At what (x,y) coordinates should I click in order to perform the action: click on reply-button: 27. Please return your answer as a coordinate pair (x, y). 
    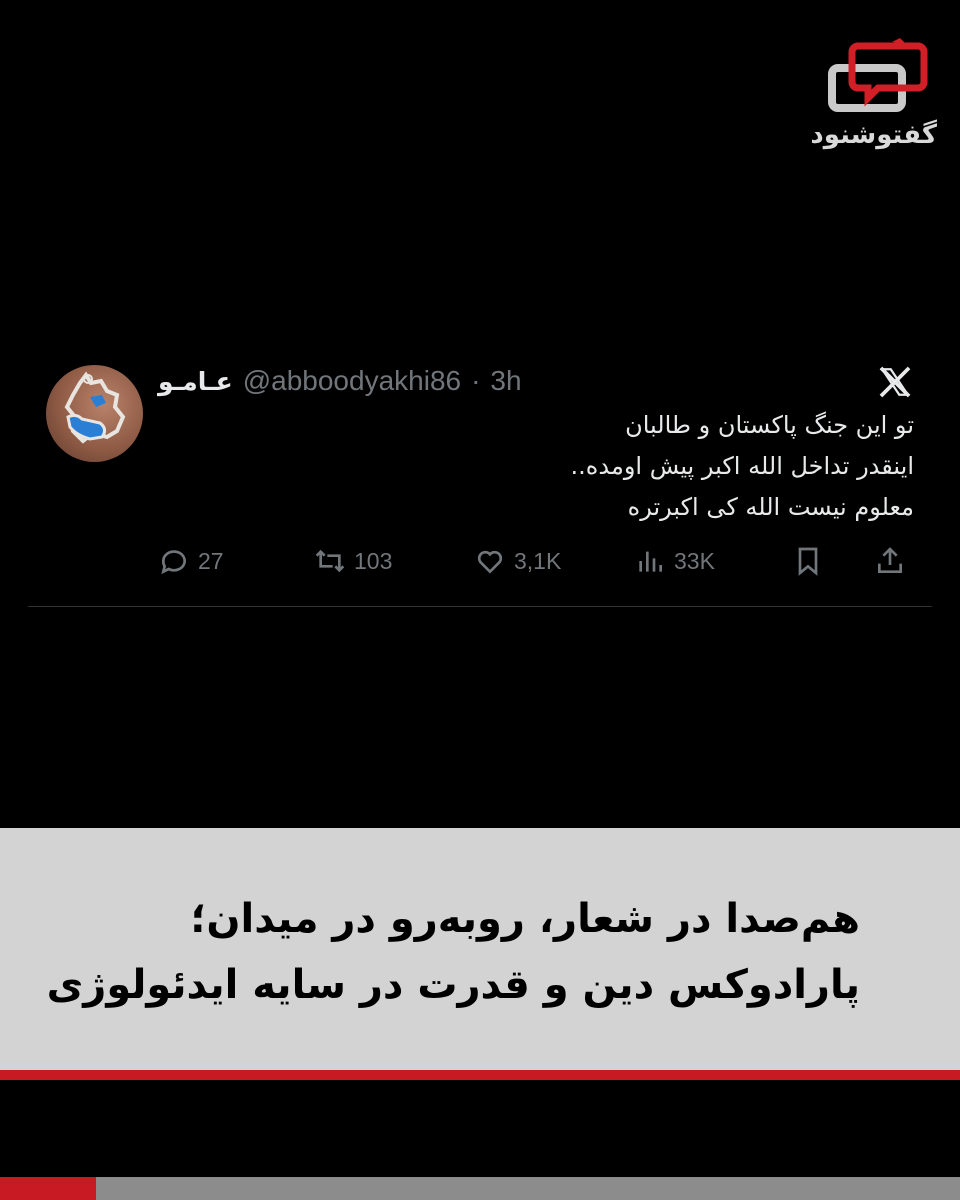
    Looking at the image, I should click on (191, 561).